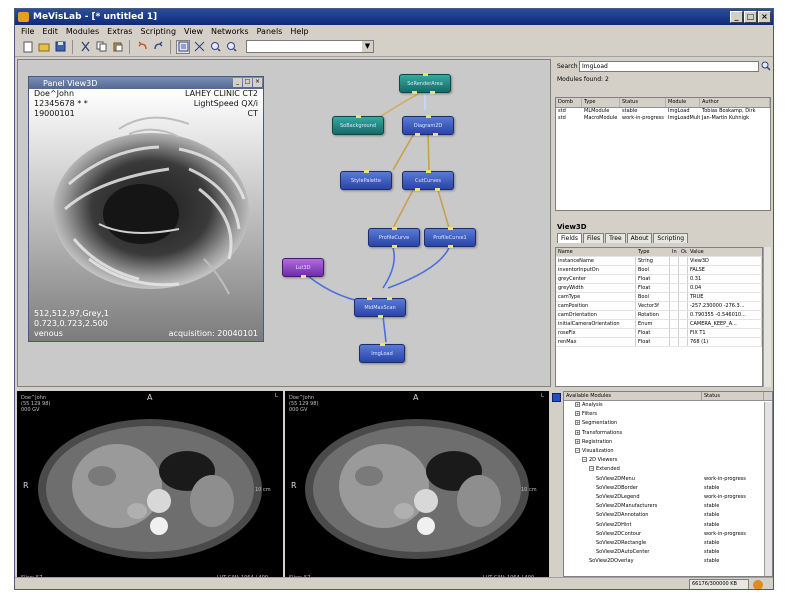 This screenshot has width=786, height=599. What do you see at coordinates (230, 31) in the screenshot?
I see `menu-networks: Networks` at bounding box center [230, 31].